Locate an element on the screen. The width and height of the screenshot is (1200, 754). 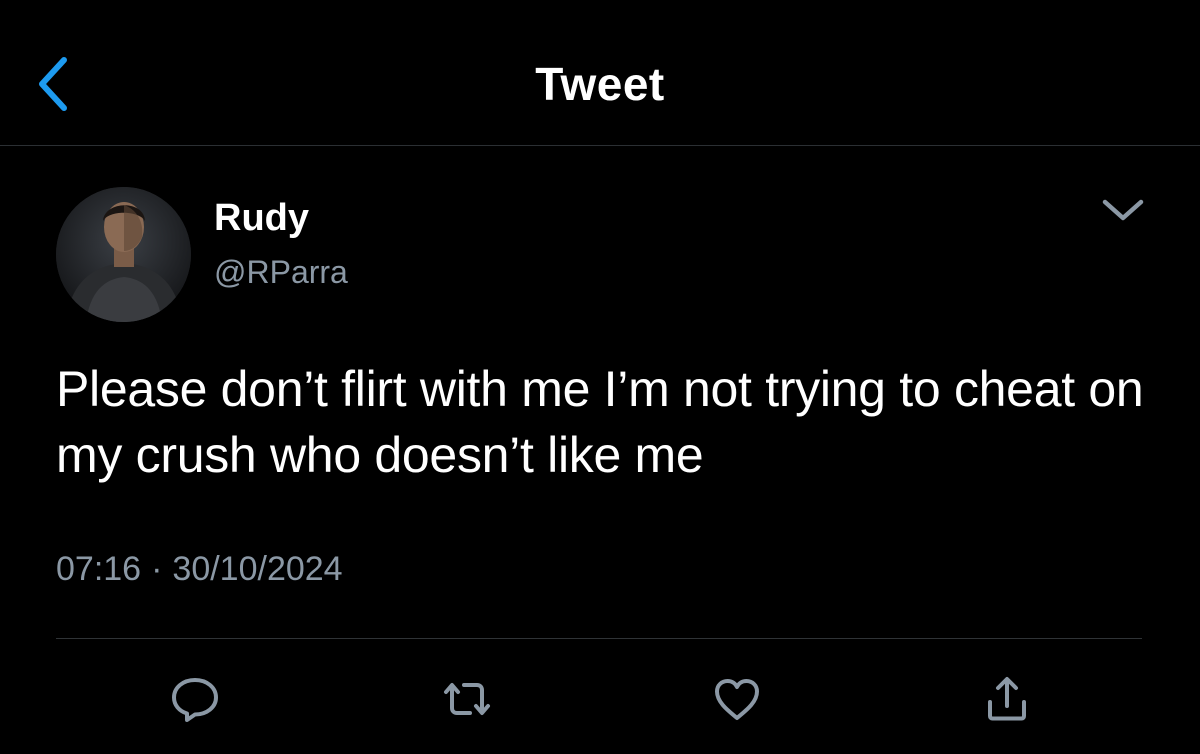
retweet-button is located at coordinates (467, 699).